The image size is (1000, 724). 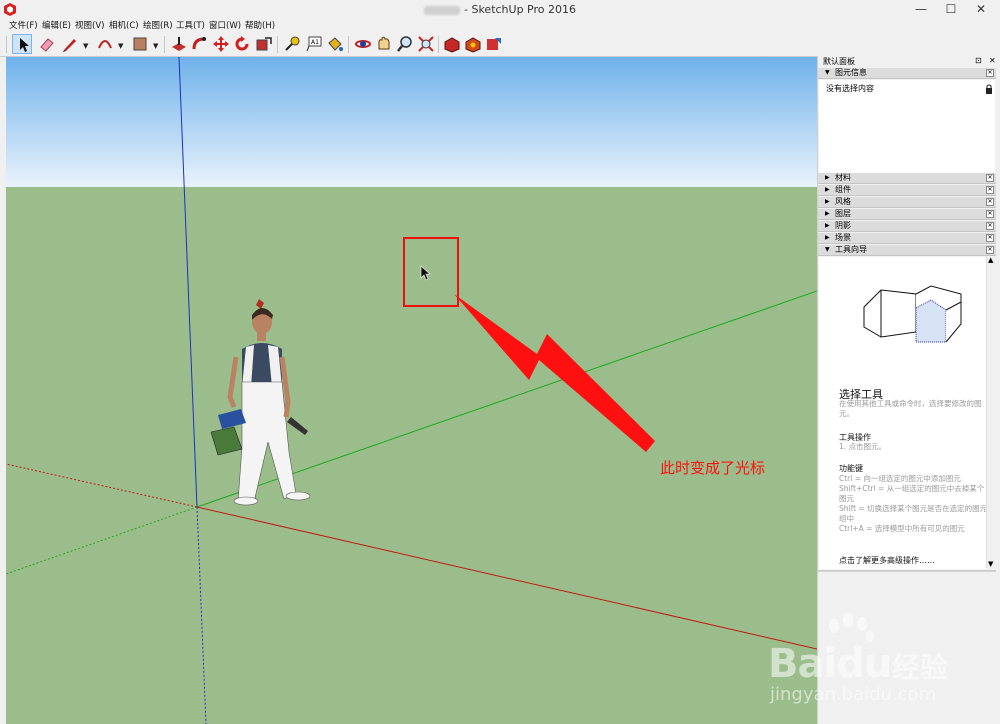 What do you see at coordinates (105, 44) in the screenshot?
I see `arc-icon` at bounding box center [105, 44].